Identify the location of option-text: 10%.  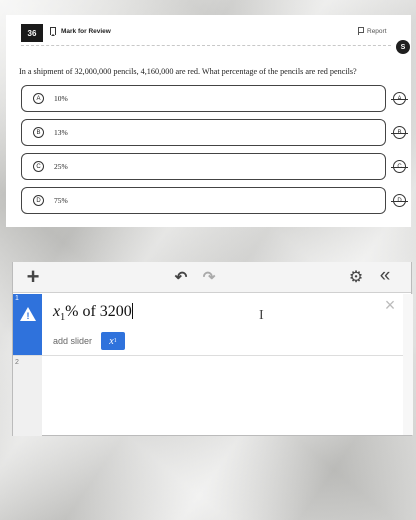
(61, 98).